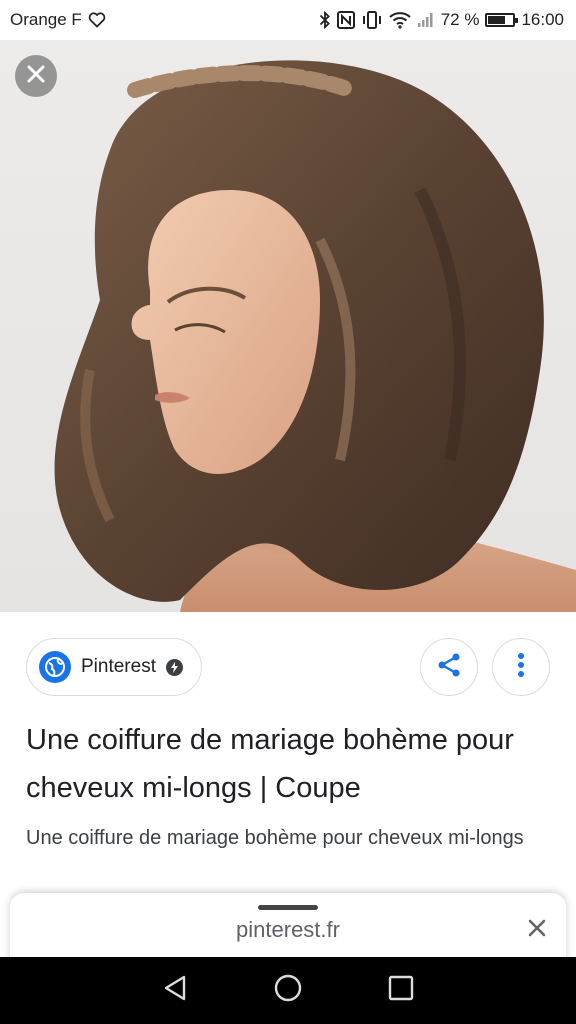  Describe the element at coordinates (55, 667) in the screenshot. I see `globe-icon` at that location.